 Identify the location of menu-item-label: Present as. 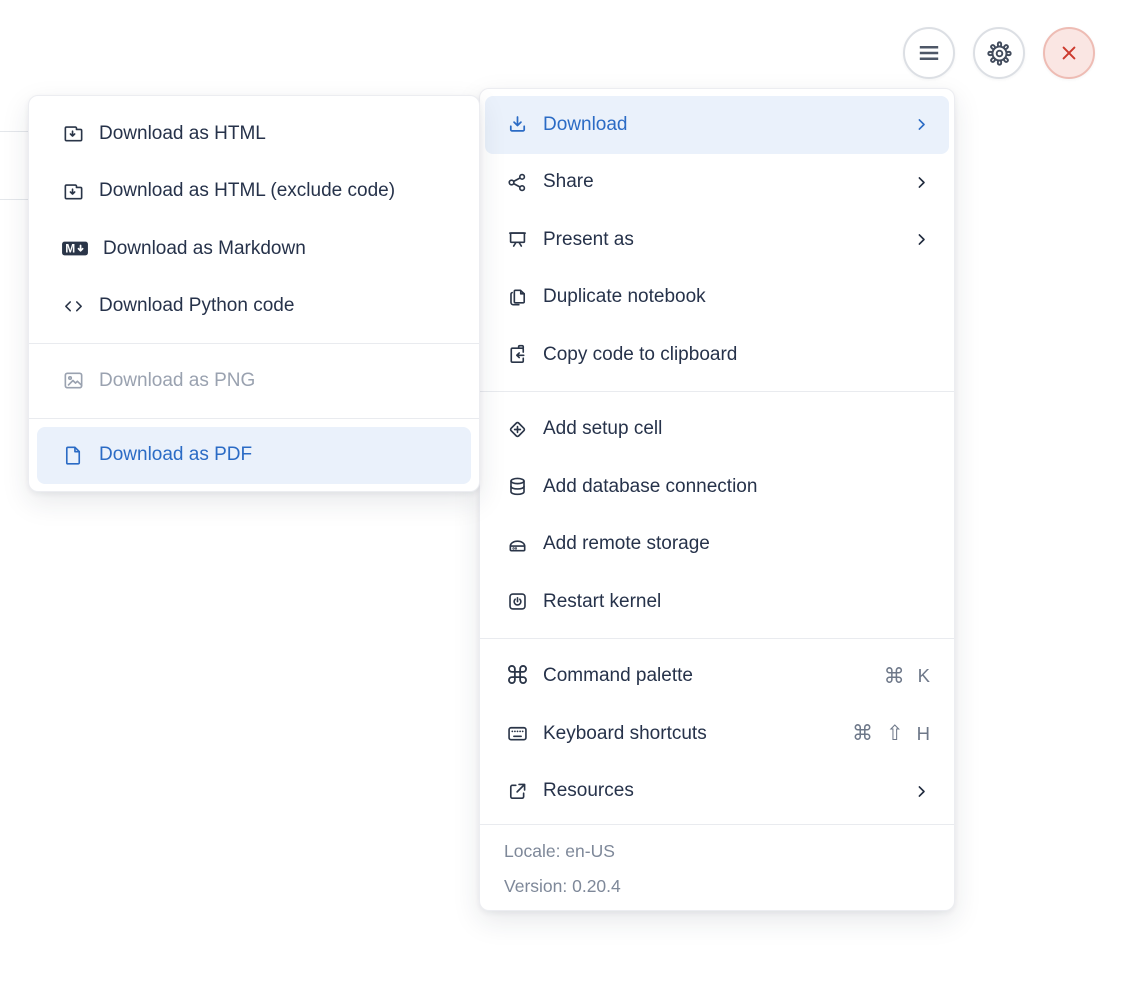
(588, 239).